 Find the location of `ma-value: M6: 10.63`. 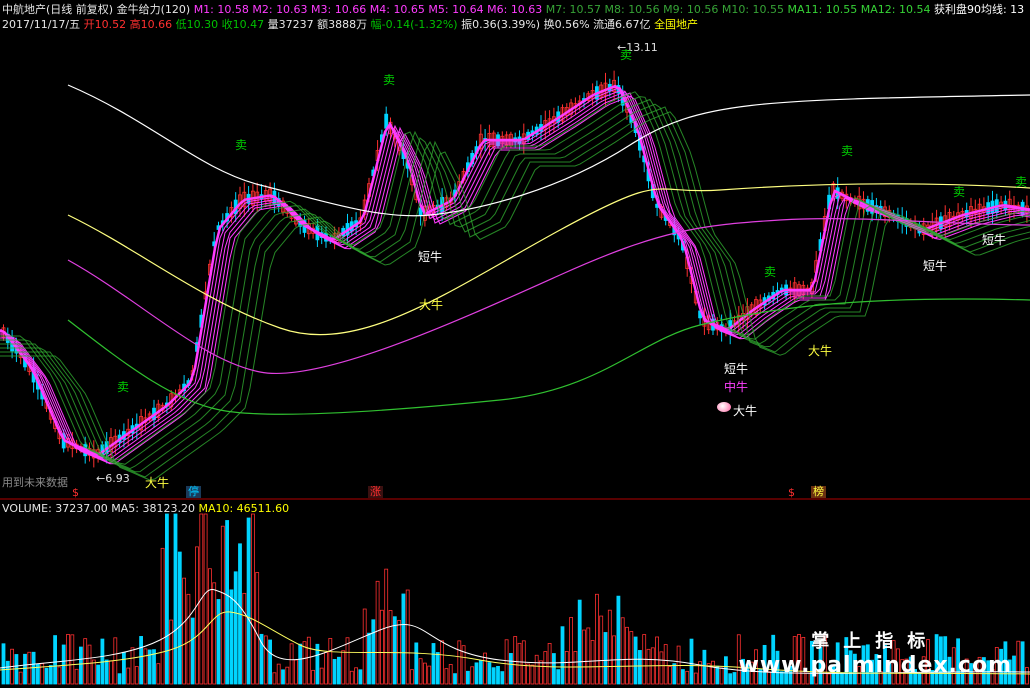

ma-value: M6: 10.63 is located at coordinates (513, 9).